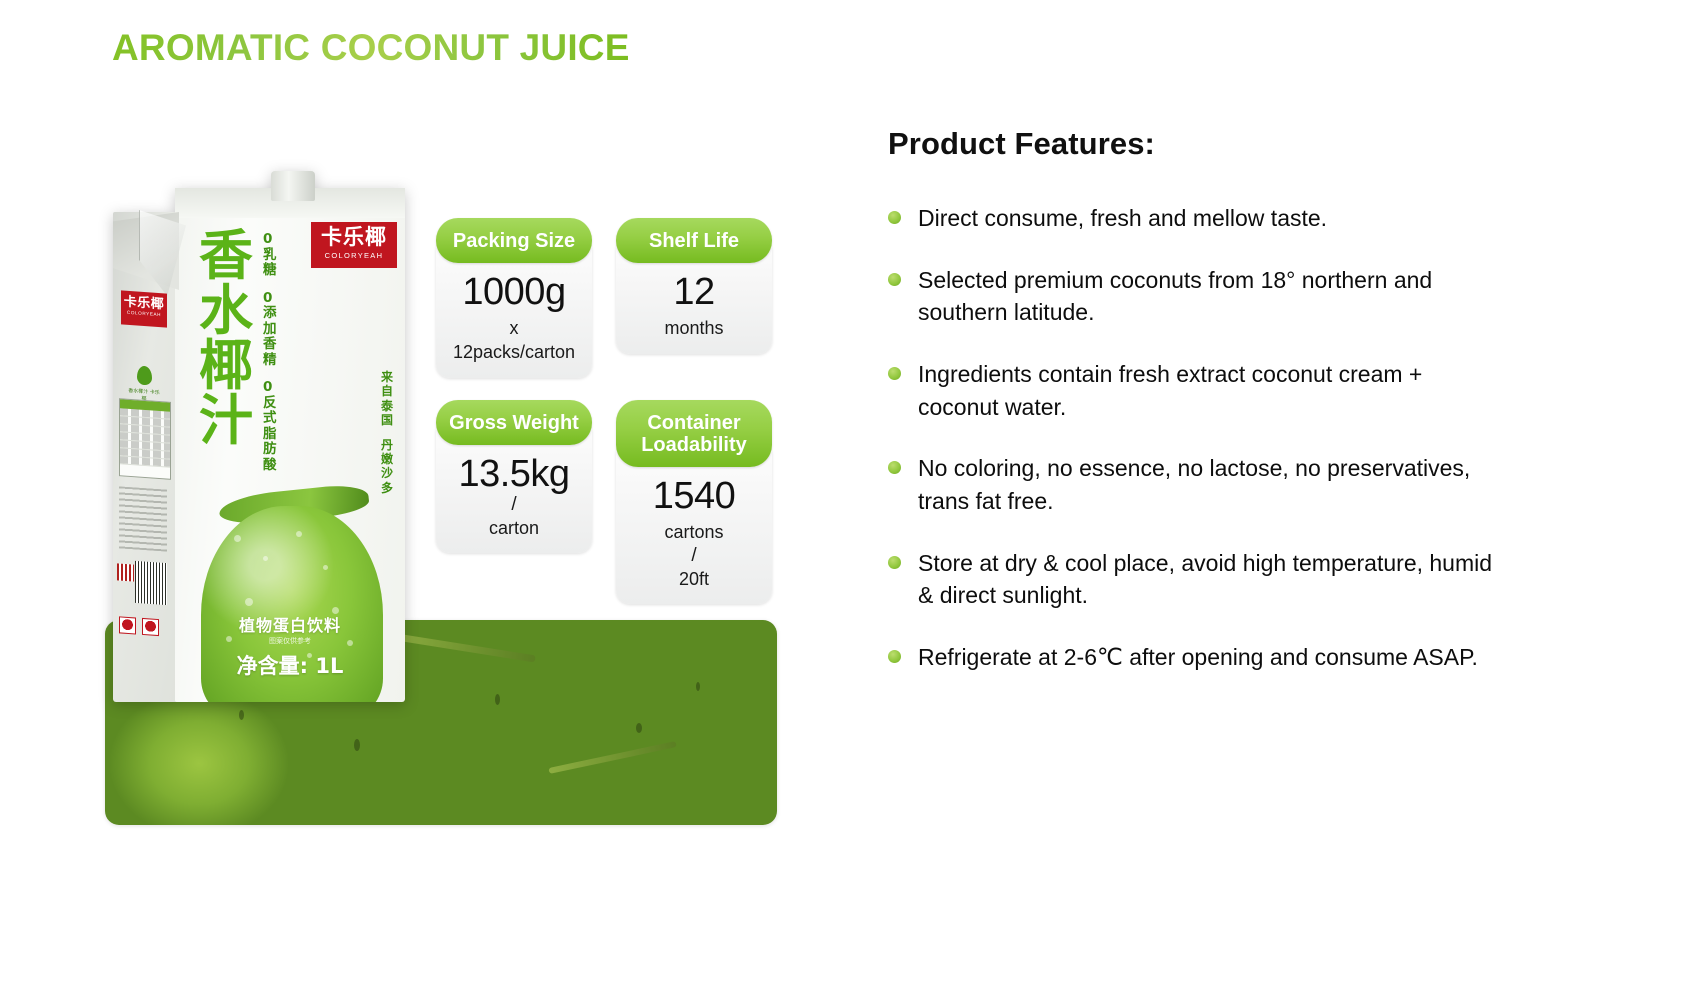 The image size is (1700, 1006). What do you see at coordinates (290, 666) in the screenshot?
I see `package-net-volume: 净含量: 1L` at bounding box center [290, 666].